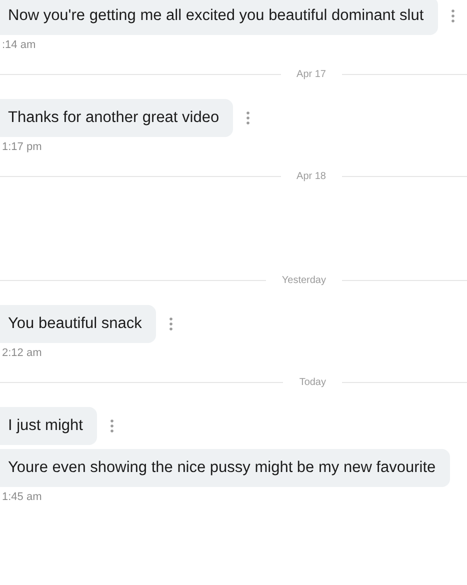  I want to click on message-time: 1:17 pm, so click(22, 146).